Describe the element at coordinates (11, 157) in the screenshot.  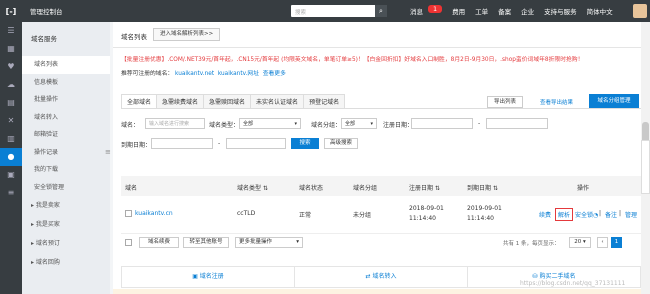
I see `globe-icon: ●` at that location.